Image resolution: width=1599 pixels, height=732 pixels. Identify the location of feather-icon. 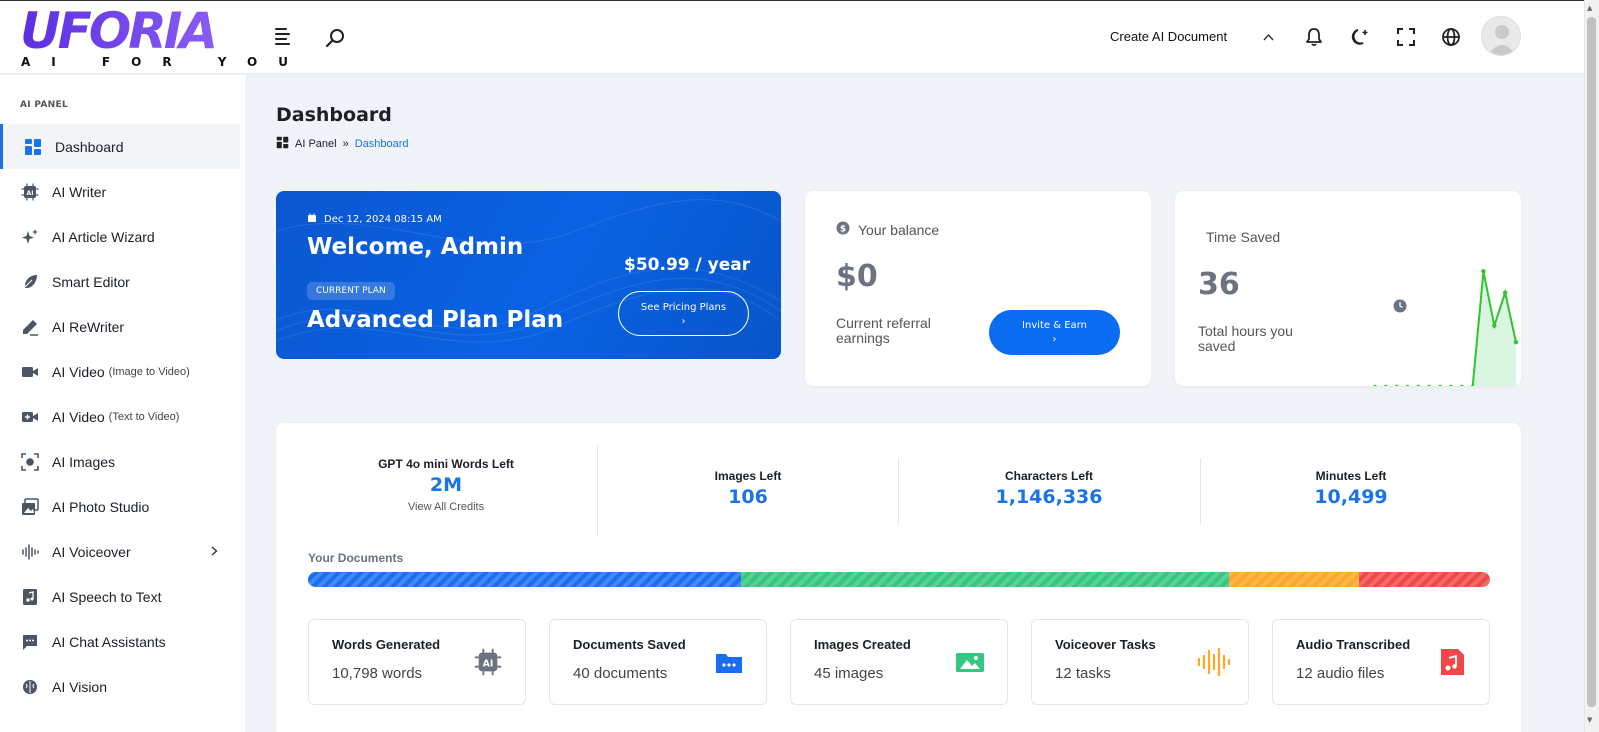
(30, 282).